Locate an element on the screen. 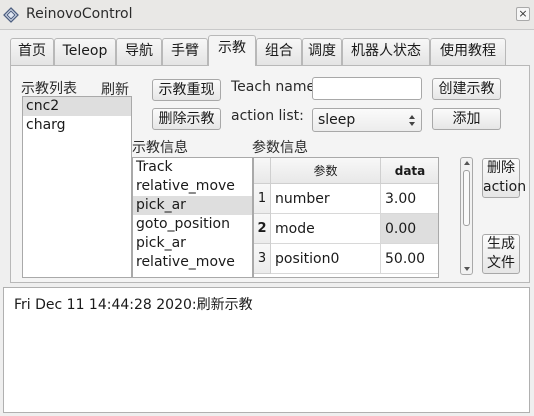 This screenshot has height=416, width=534. action-list-label: action list: is located at coordinates (267, 116).